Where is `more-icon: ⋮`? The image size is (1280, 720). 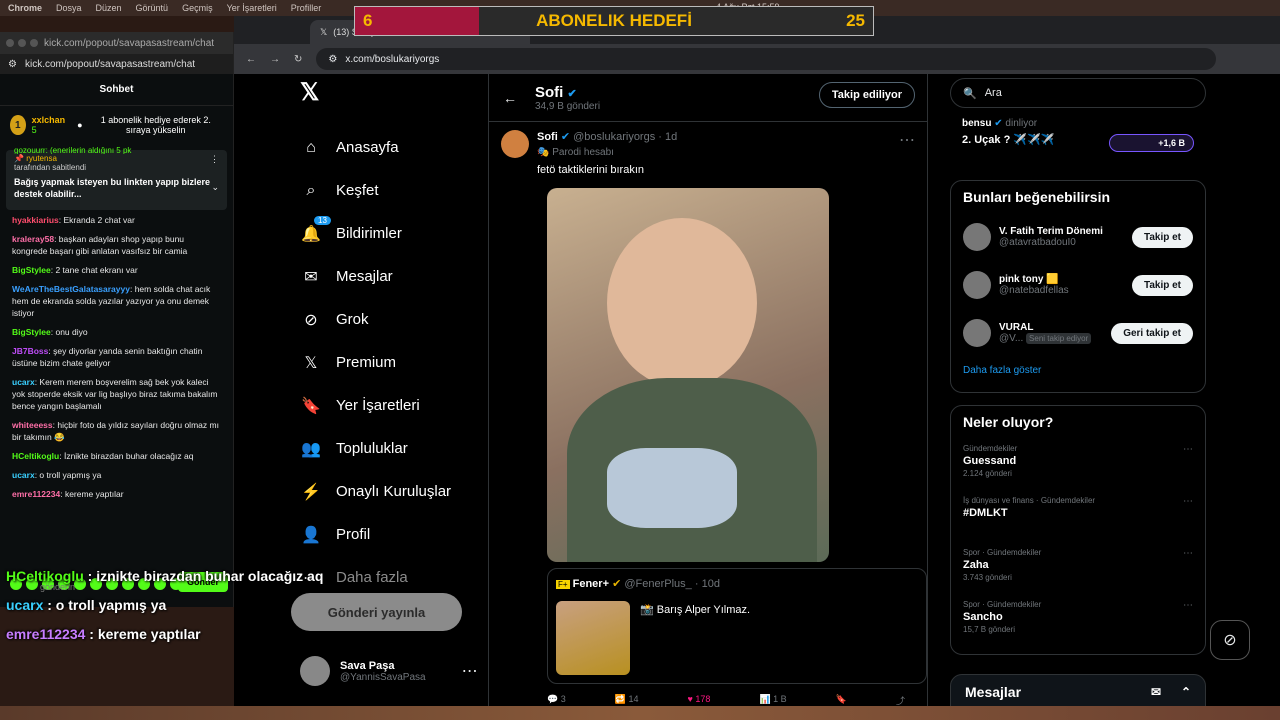
more-icon: ⋮ is located at coordinates (214, 159).